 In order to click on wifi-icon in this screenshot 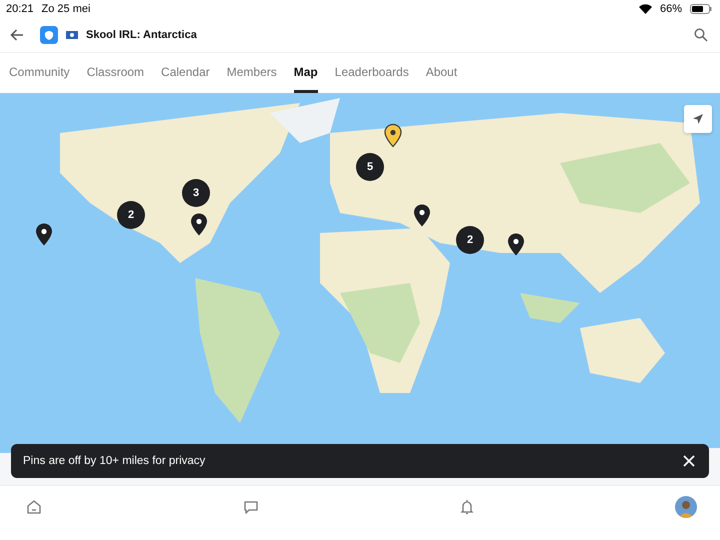, I will do `click(645, 9)`.